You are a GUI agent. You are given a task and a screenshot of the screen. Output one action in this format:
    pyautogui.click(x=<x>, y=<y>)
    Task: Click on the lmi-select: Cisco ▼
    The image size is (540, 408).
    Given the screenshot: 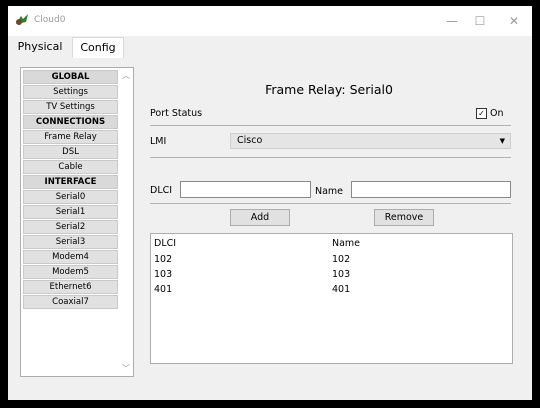 What is the action you would take?
    pyautogui.click(x=370, y=141)
    